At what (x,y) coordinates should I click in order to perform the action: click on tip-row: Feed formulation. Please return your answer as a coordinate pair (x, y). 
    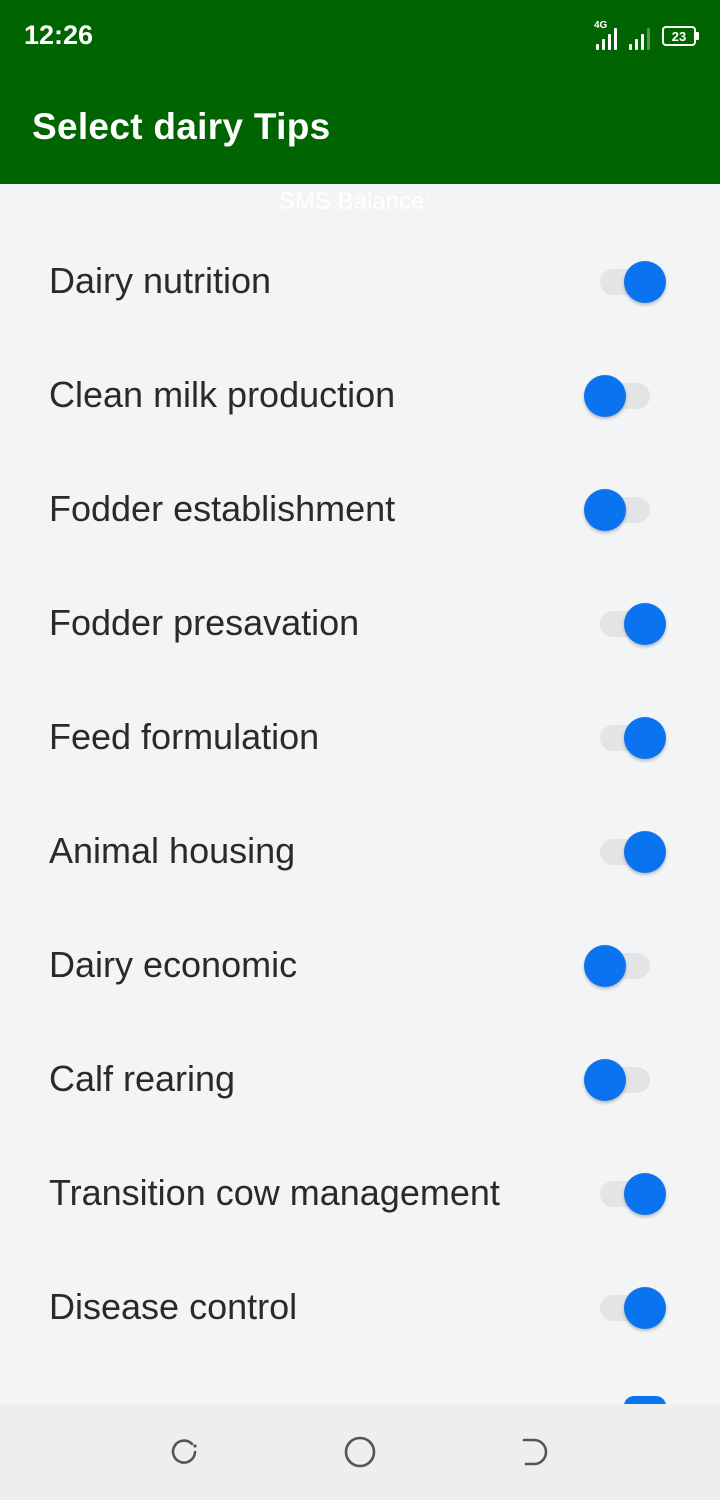
    Looking at the image, I should click on (360, 737).